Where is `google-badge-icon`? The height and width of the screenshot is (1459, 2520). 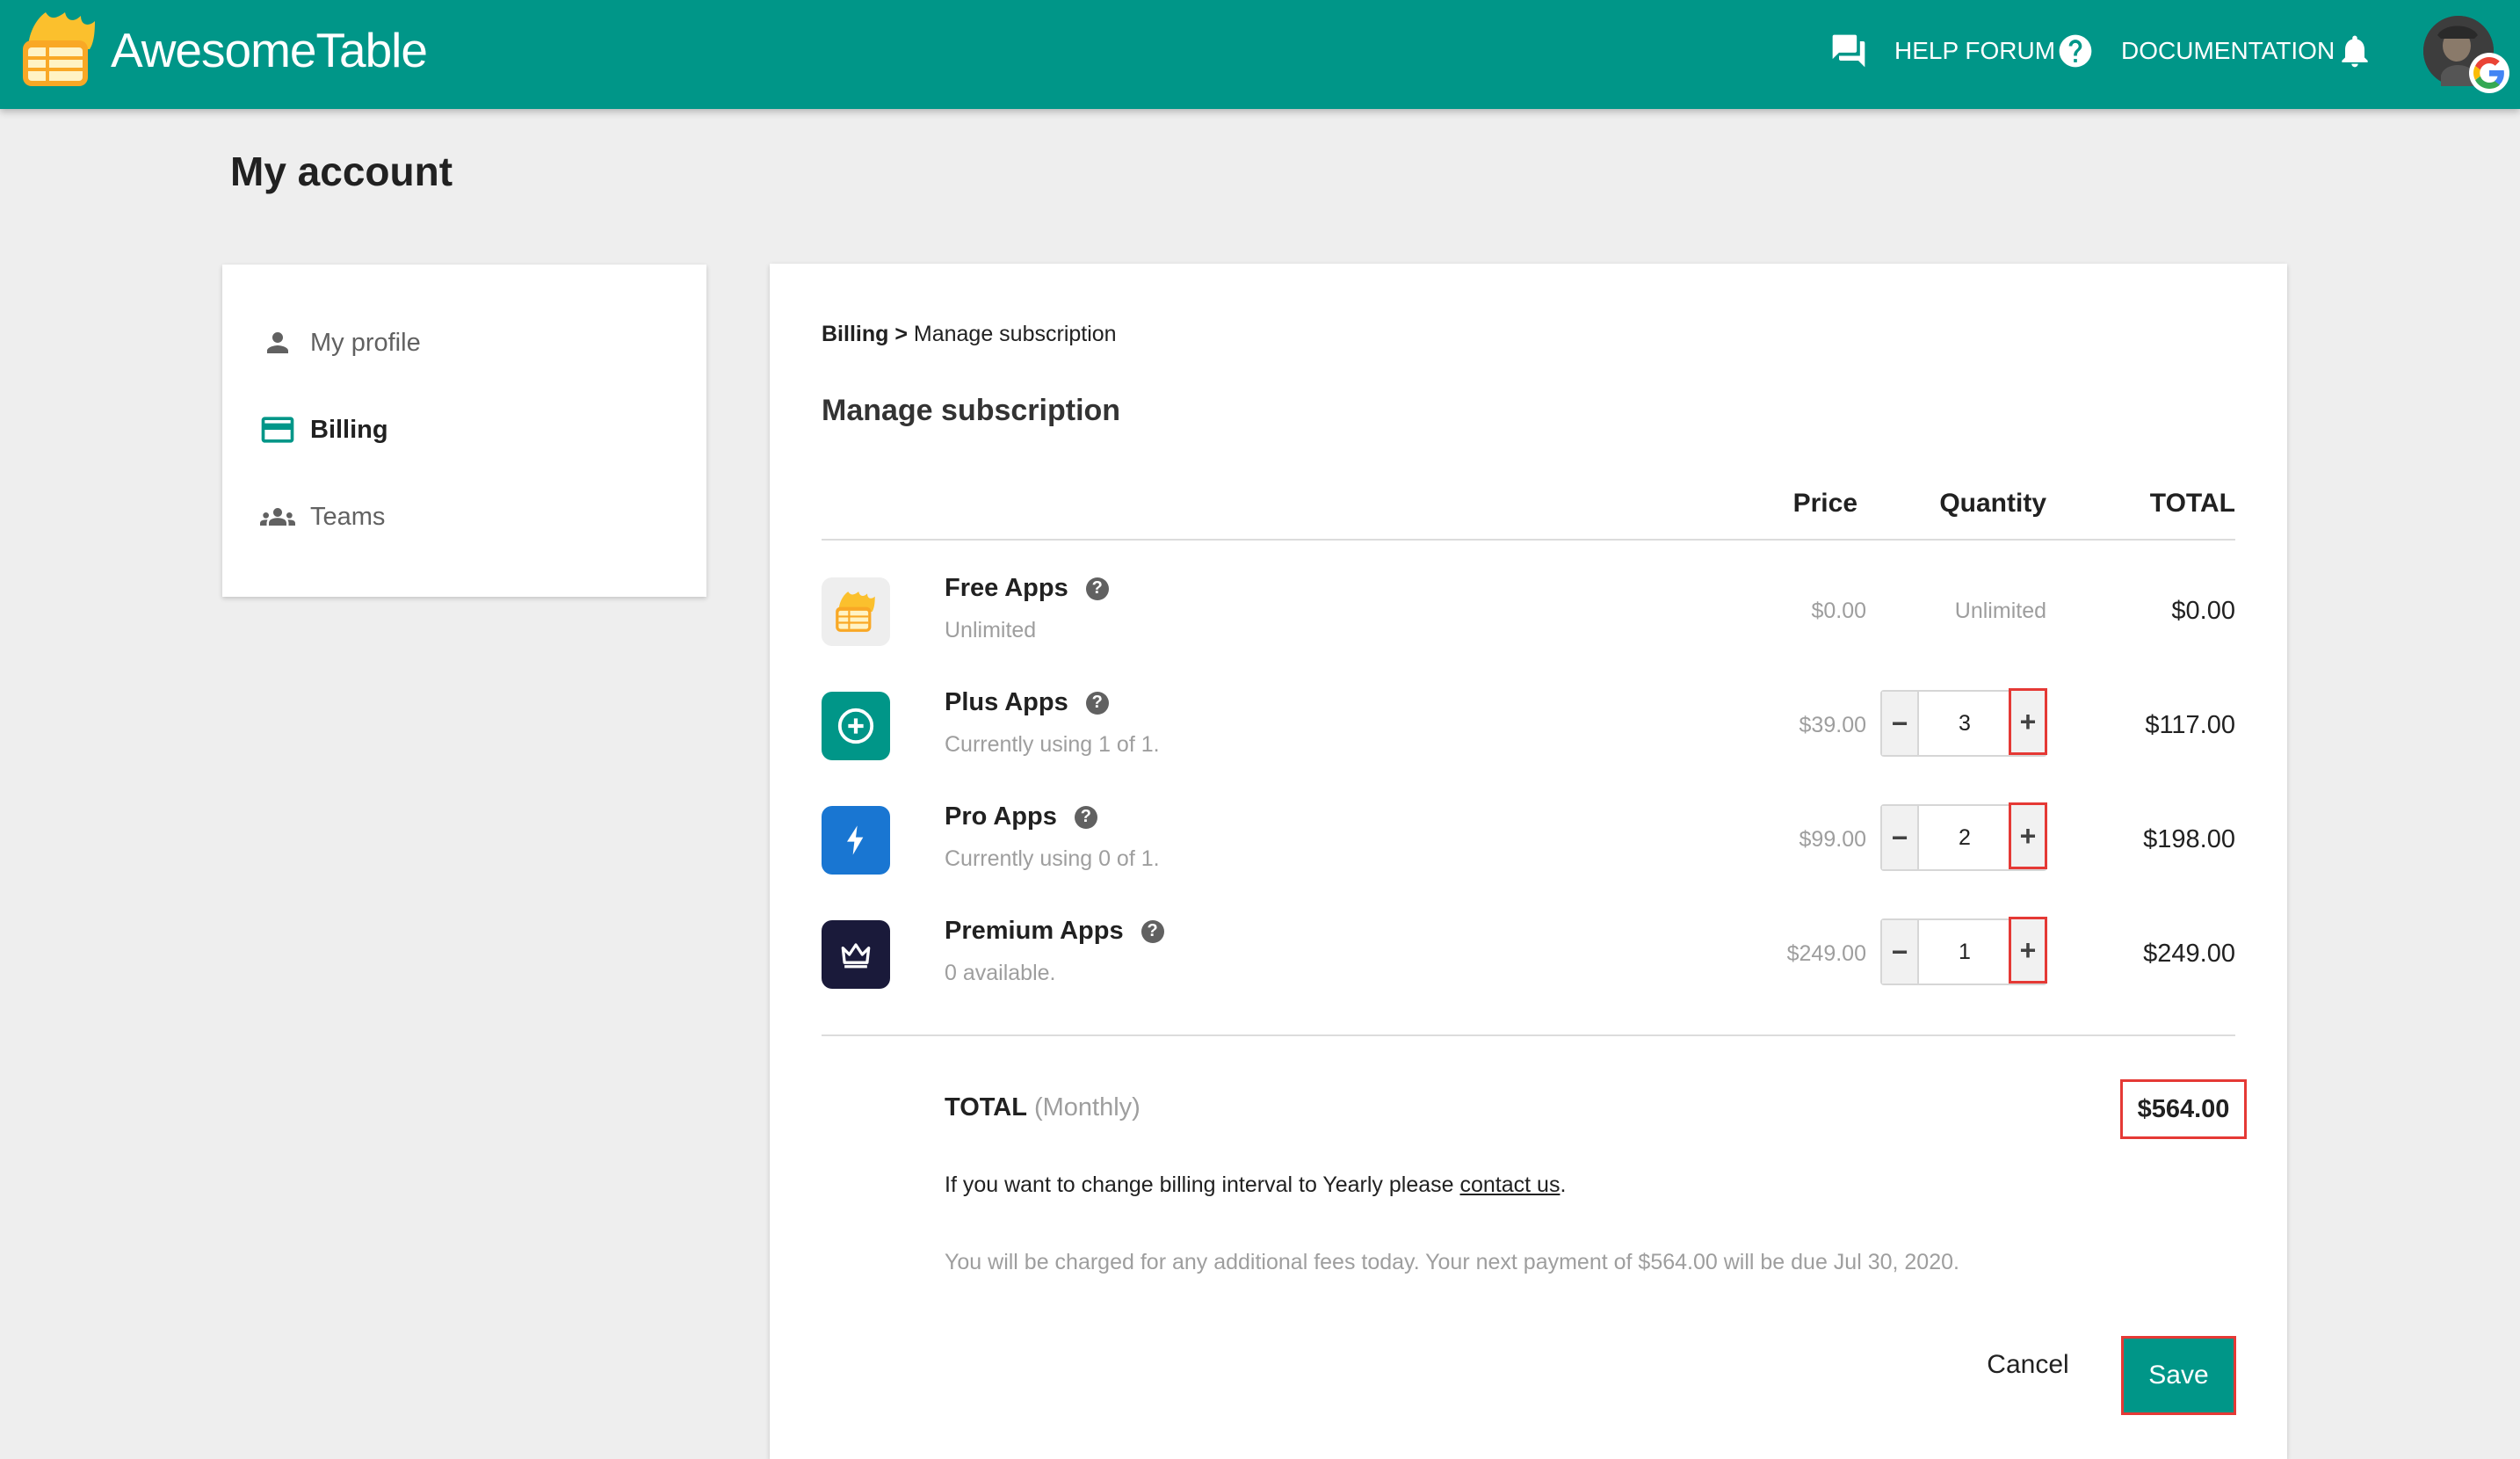 google-badge-icon is located at coordinates (2489, 73).